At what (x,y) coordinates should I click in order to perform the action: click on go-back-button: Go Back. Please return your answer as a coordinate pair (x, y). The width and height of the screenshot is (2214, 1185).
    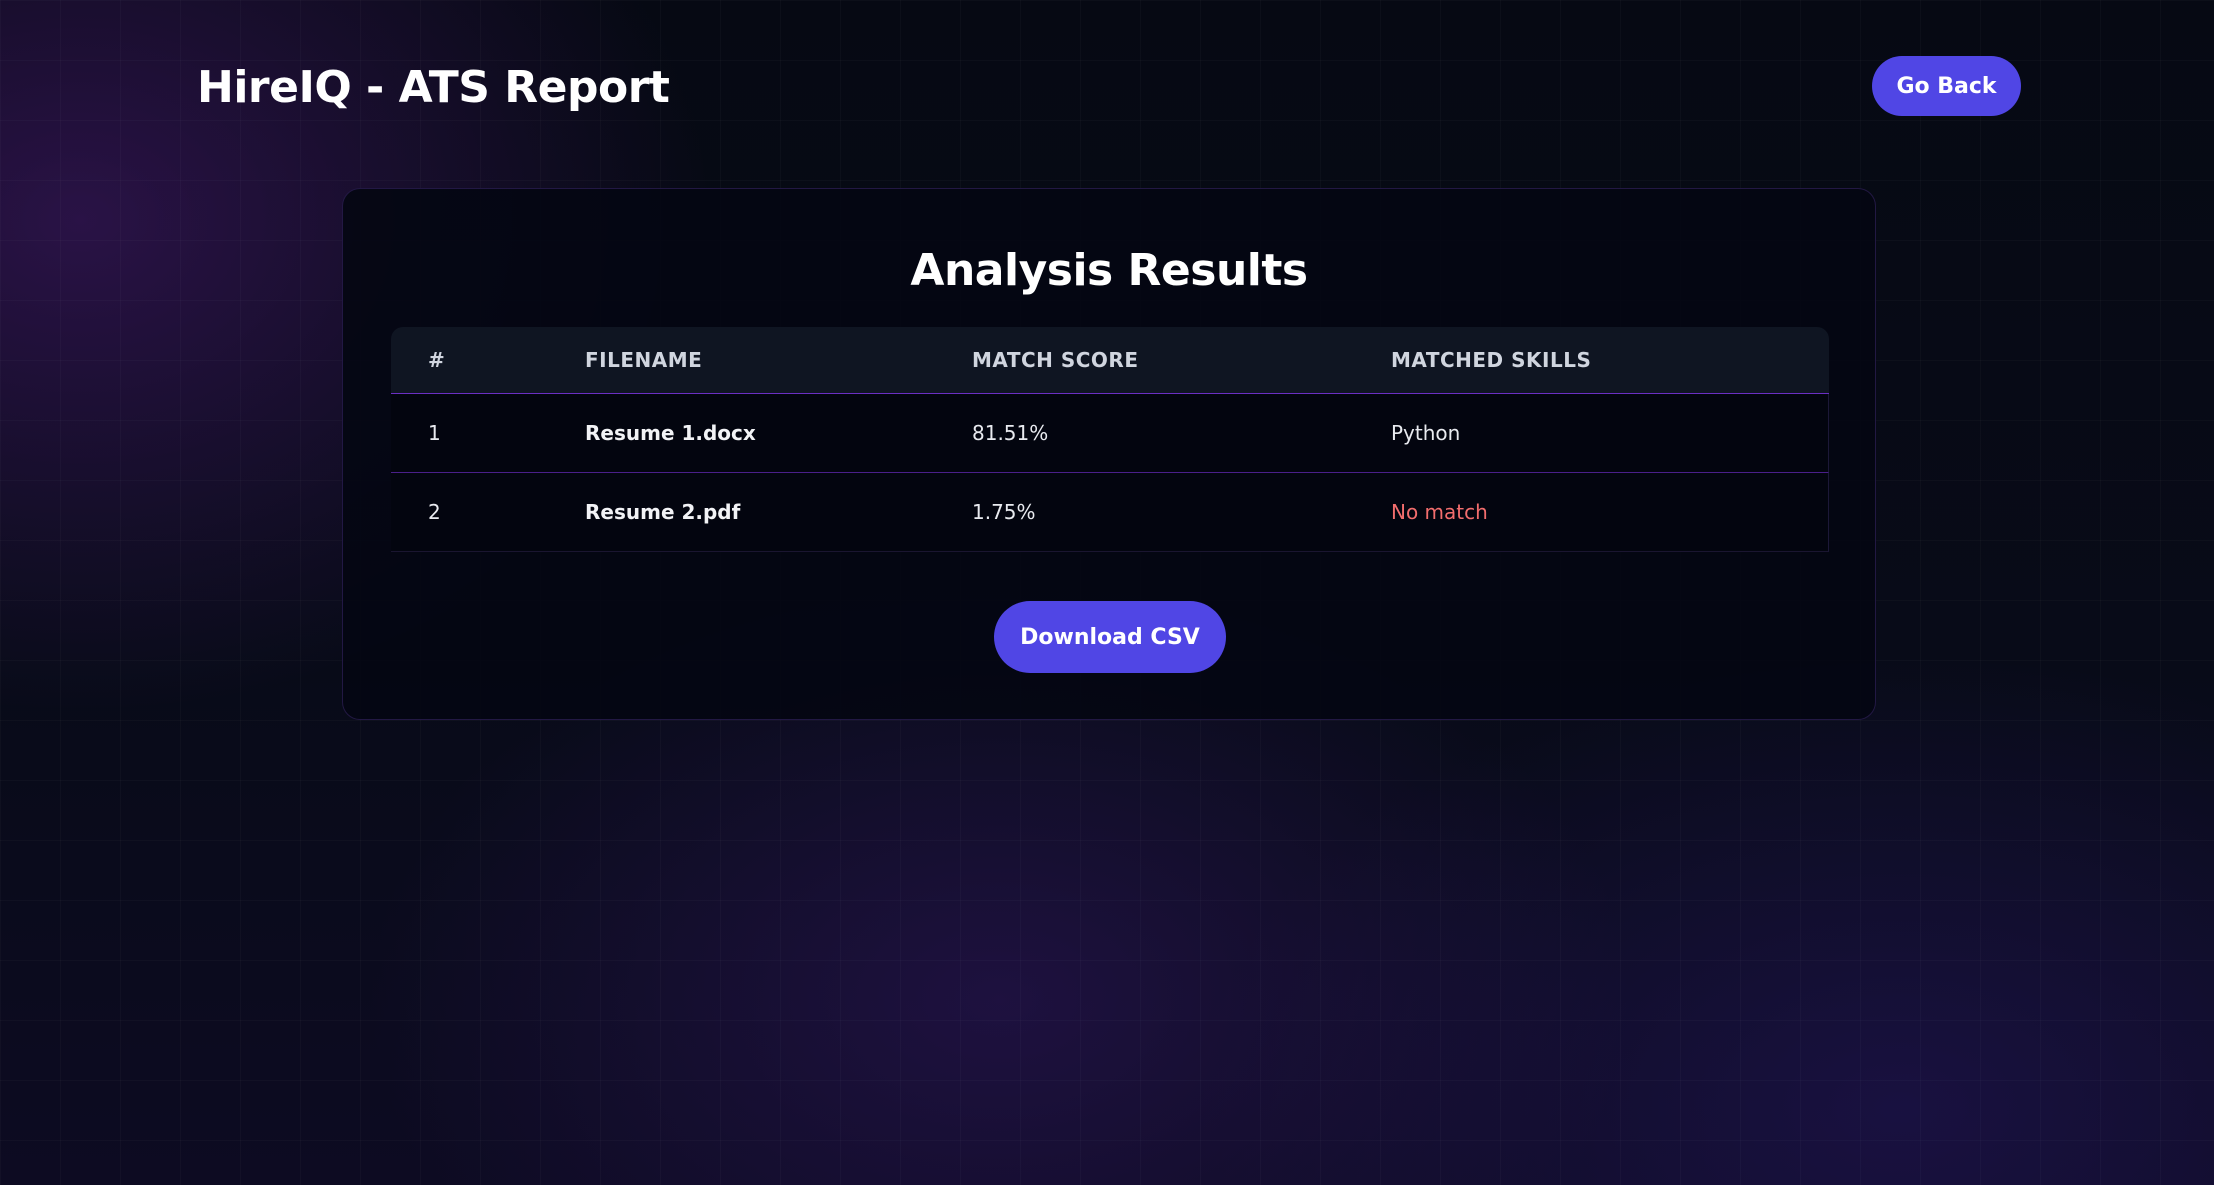
    Looking at the image, I should click on (1946, 86).